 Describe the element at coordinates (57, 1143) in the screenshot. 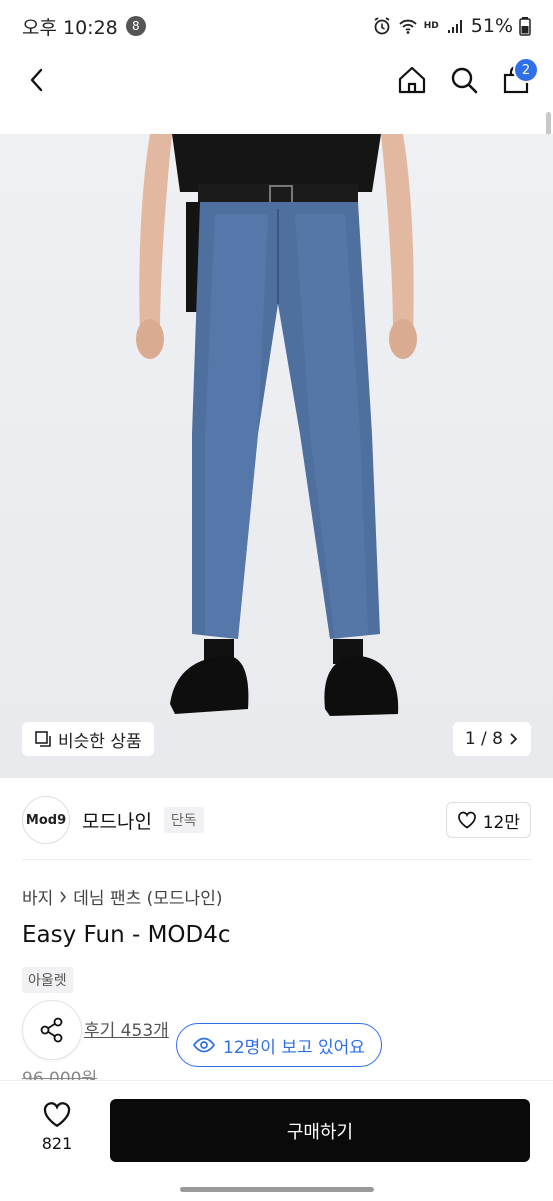

I see `wishlist-count: 821` at that location.